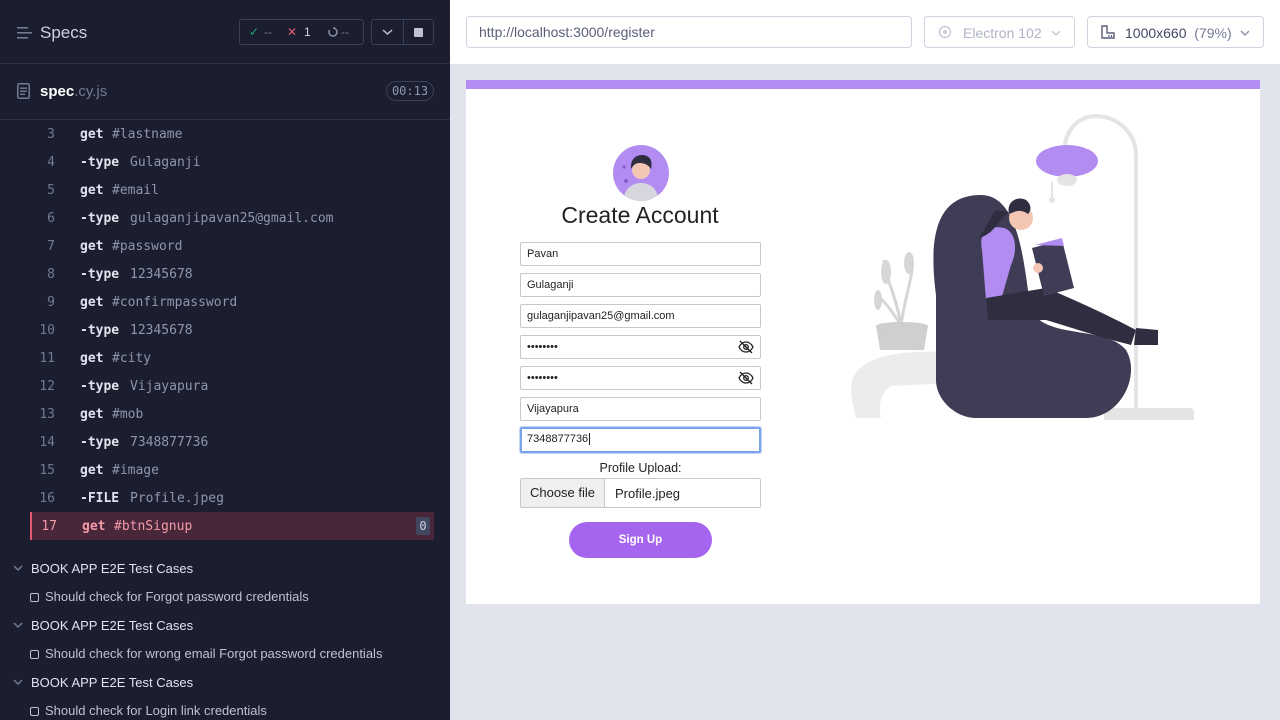  I want to click on command-row: 16 -FILE Profile.jpeg, so click(232, 498).